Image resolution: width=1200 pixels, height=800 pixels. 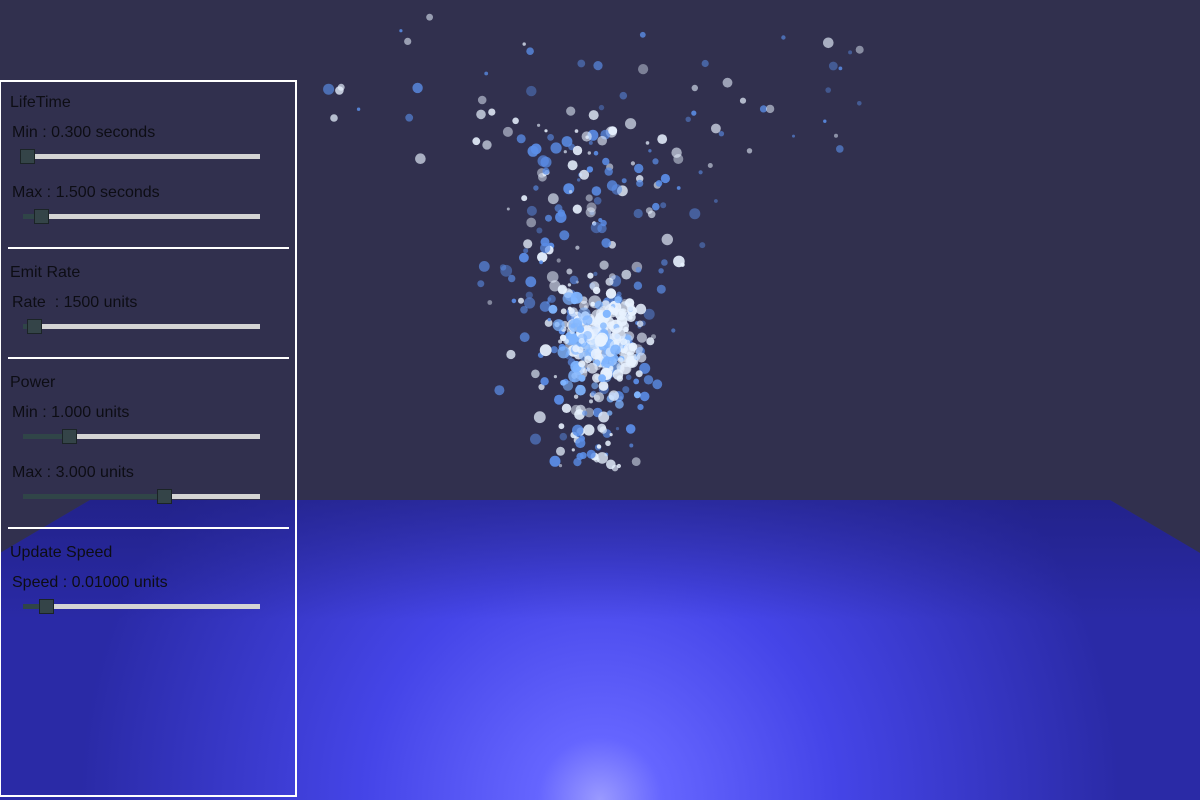 I want to click on emit-rate-slider, so click(x=141, y=326).